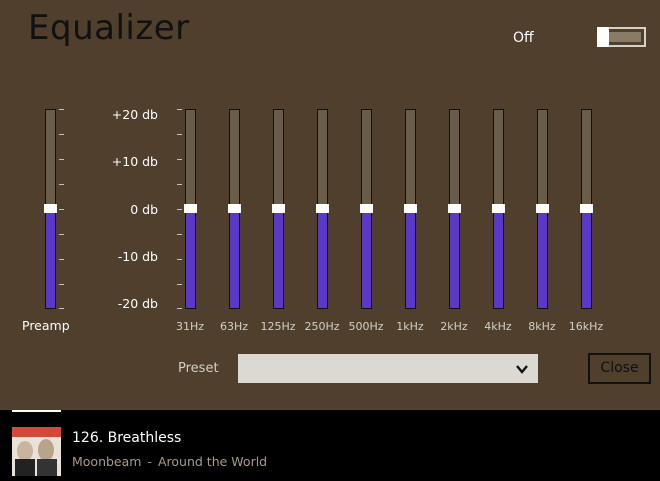  Describe the element at coordinates (134, 114) in the screenshot. I see `db-label-plus20: +20 db` at that location.